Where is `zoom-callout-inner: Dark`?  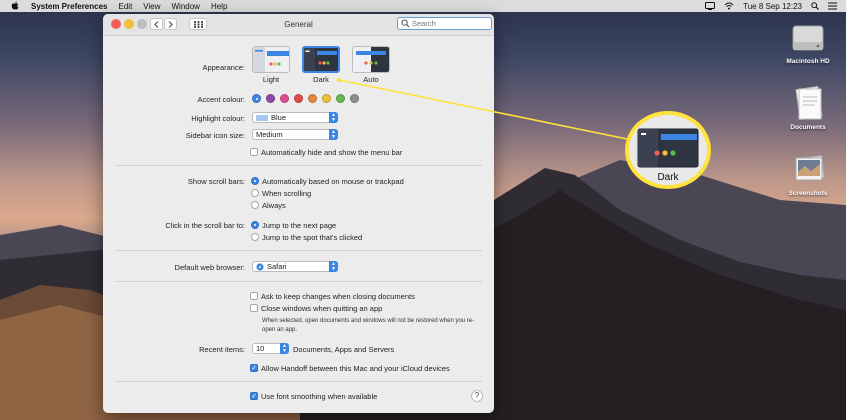 zoom-callout-inner: Dark is located at coordinates (668, 150).